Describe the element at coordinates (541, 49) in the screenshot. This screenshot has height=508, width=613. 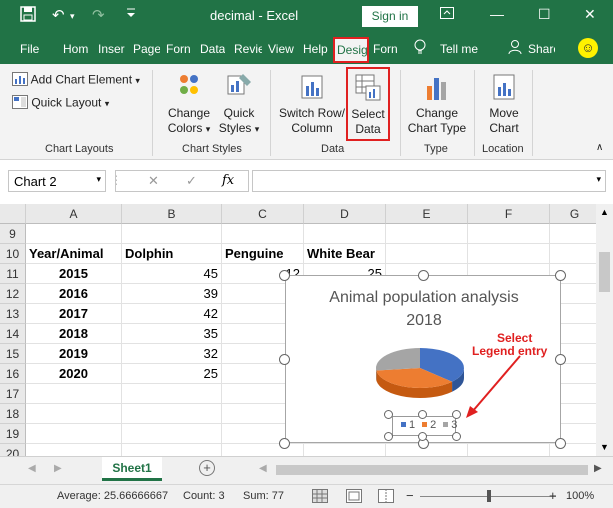
I see `share-button: Share` at that location.